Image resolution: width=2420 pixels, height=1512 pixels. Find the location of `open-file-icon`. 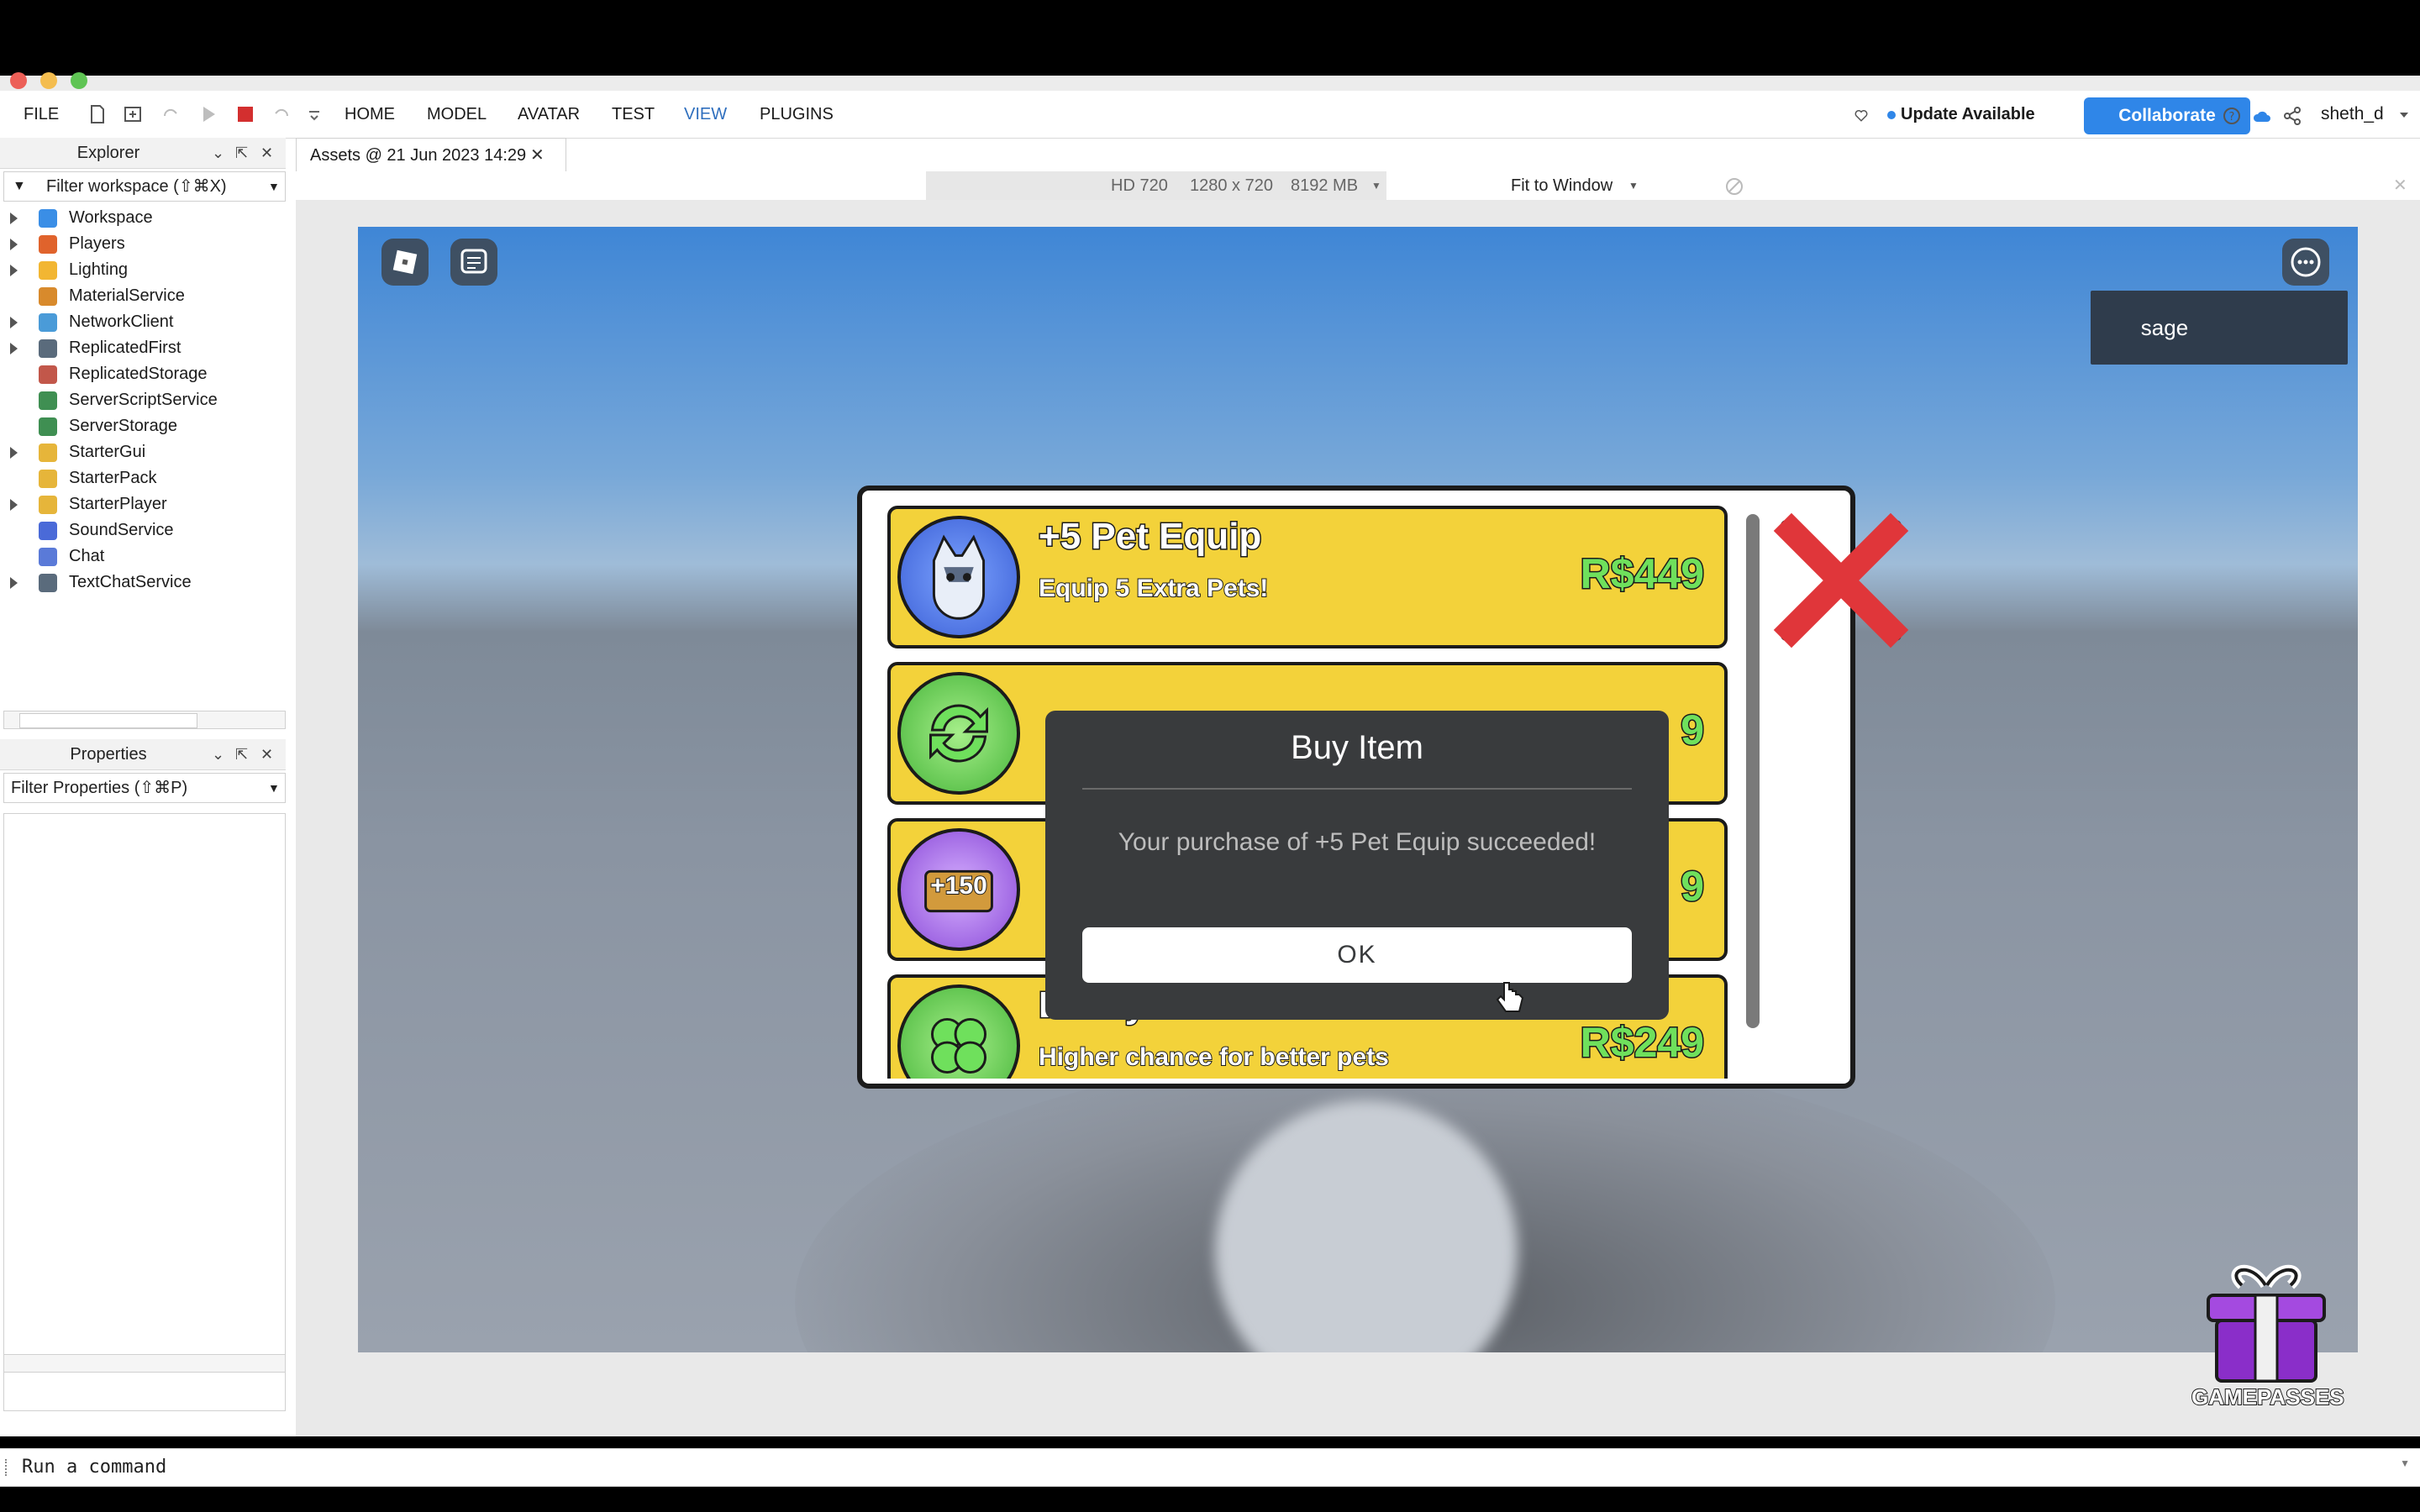

open-file-icon is located at coordinates (133, 114).